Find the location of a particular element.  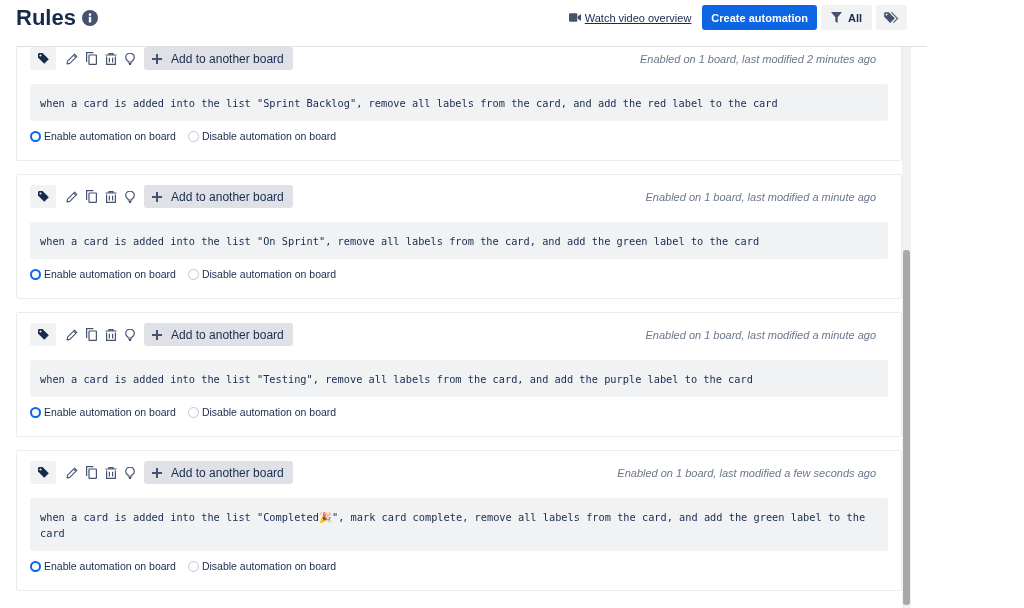

labels-button is located at coordinates (891, 17).